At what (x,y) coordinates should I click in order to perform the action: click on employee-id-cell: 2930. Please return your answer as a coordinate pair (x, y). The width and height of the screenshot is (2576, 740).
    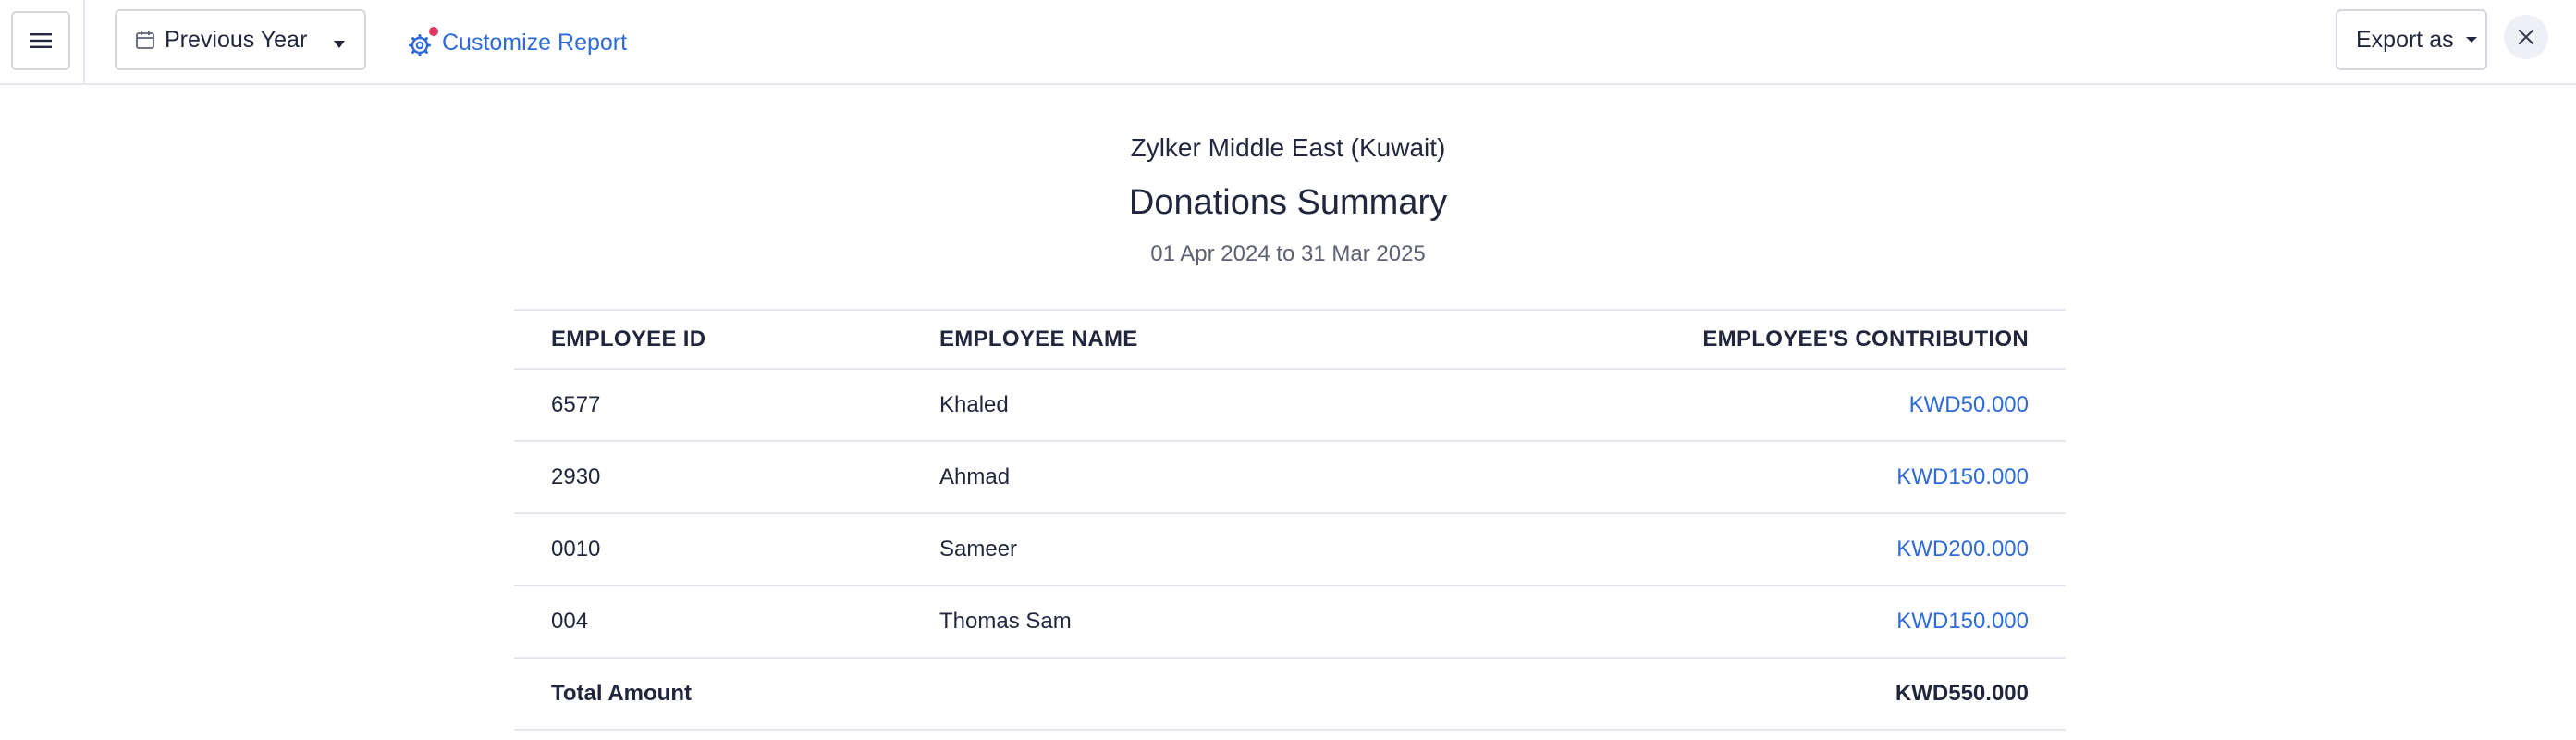
    Looking at the image, I should click on (576, 477).